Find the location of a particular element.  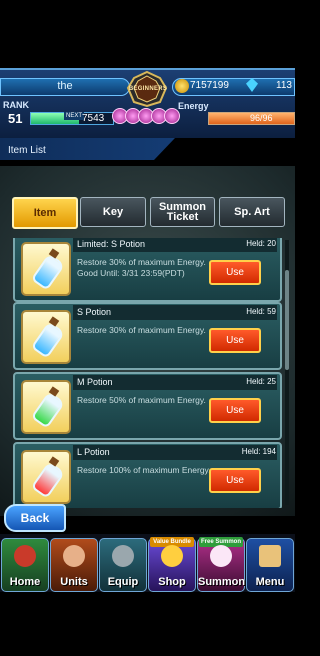

back-button: Back is located at coordinates (35, 518).